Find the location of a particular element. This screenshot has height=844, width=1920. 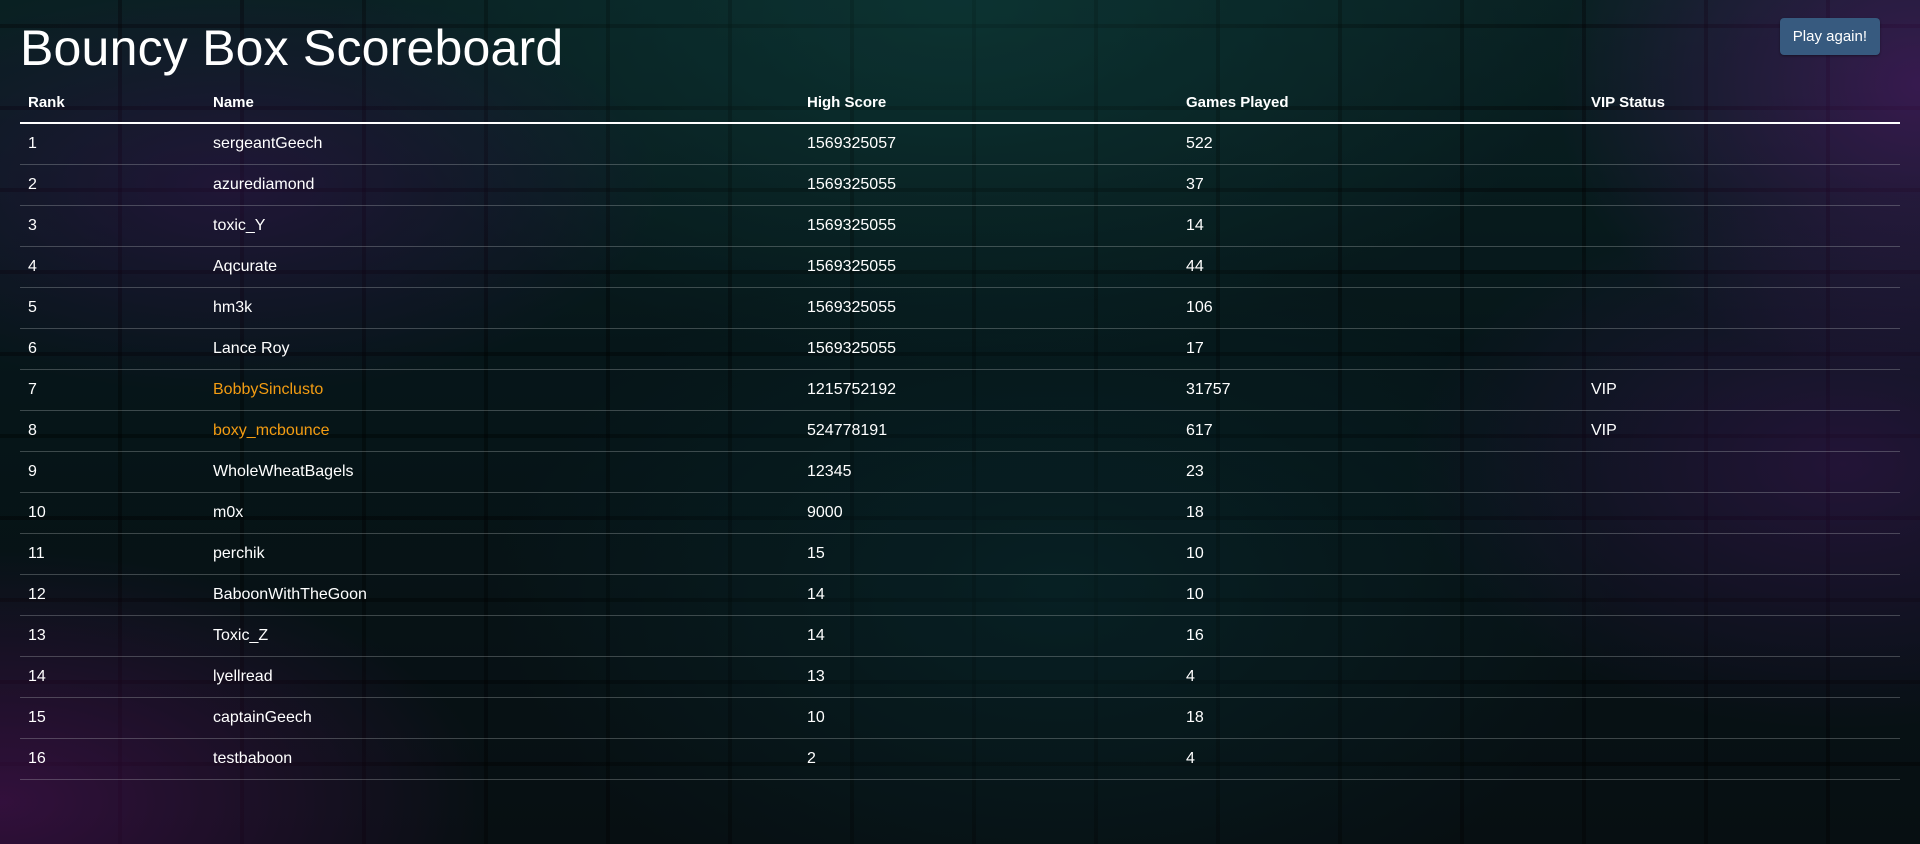

cell-name: sergeantGeech is located at coordinates (502, 144).